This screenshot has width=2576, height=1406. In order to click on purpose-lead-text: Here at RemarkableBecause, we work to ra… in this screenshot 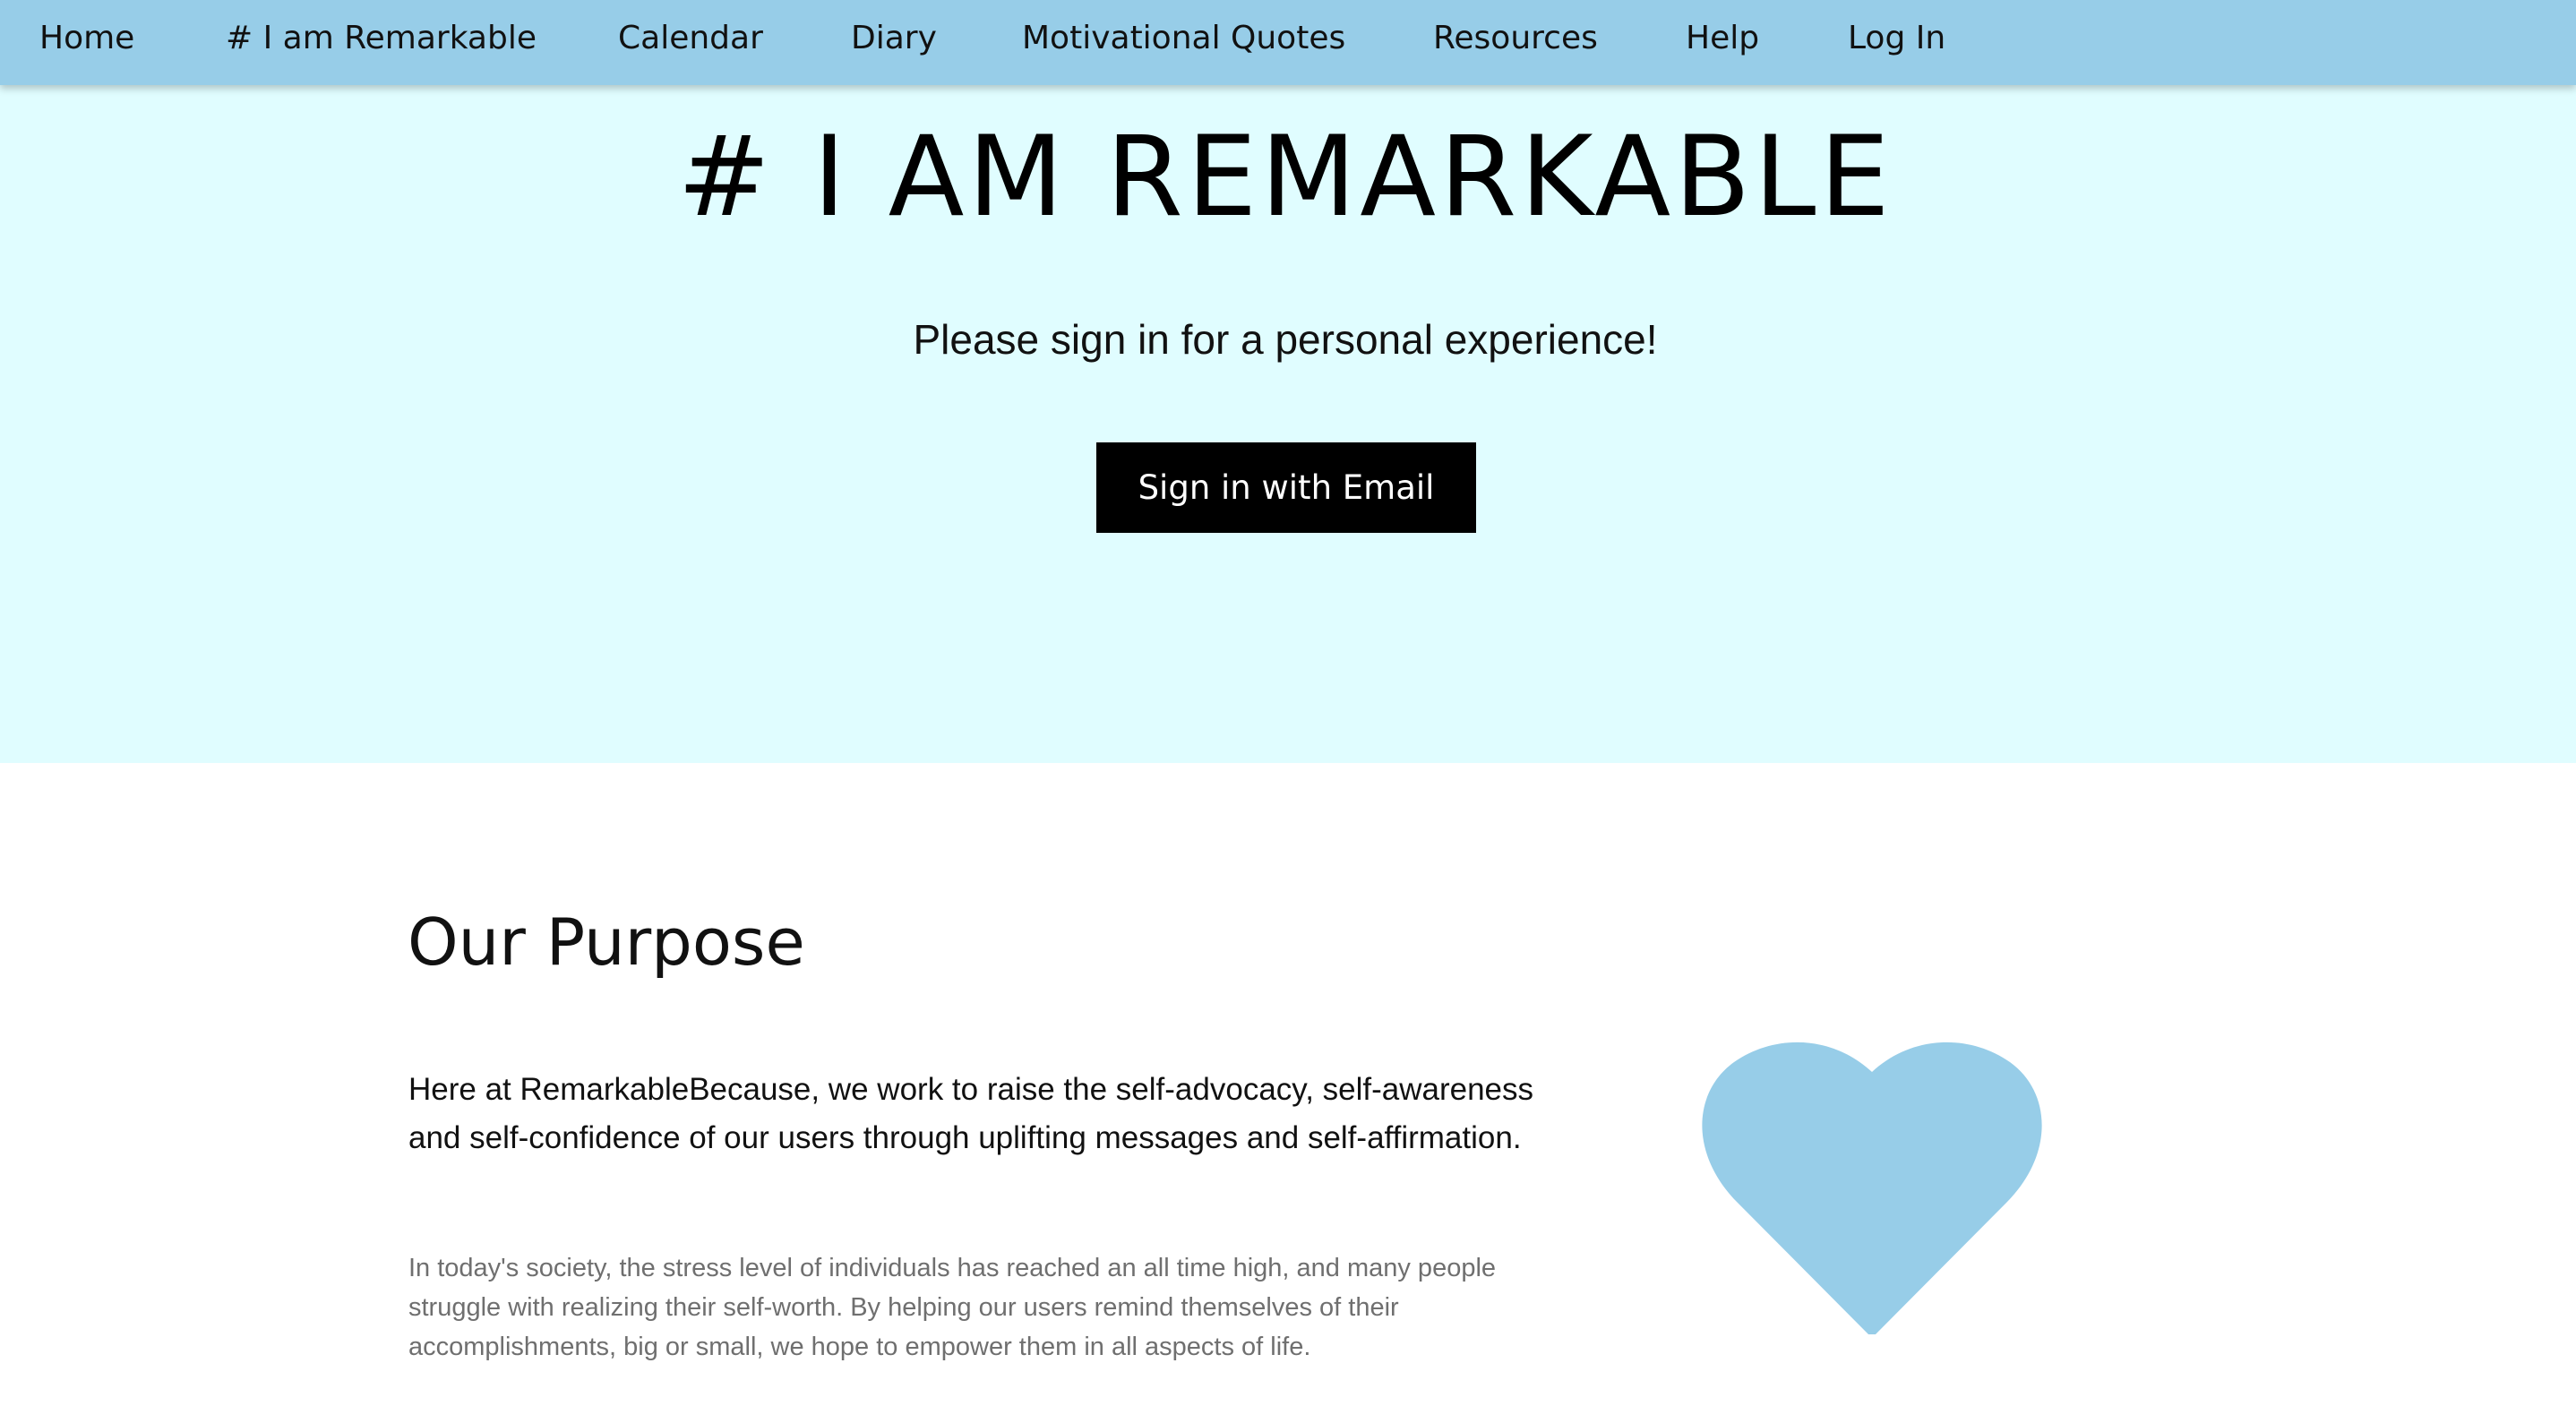, I will do `click(971, 1113)`.